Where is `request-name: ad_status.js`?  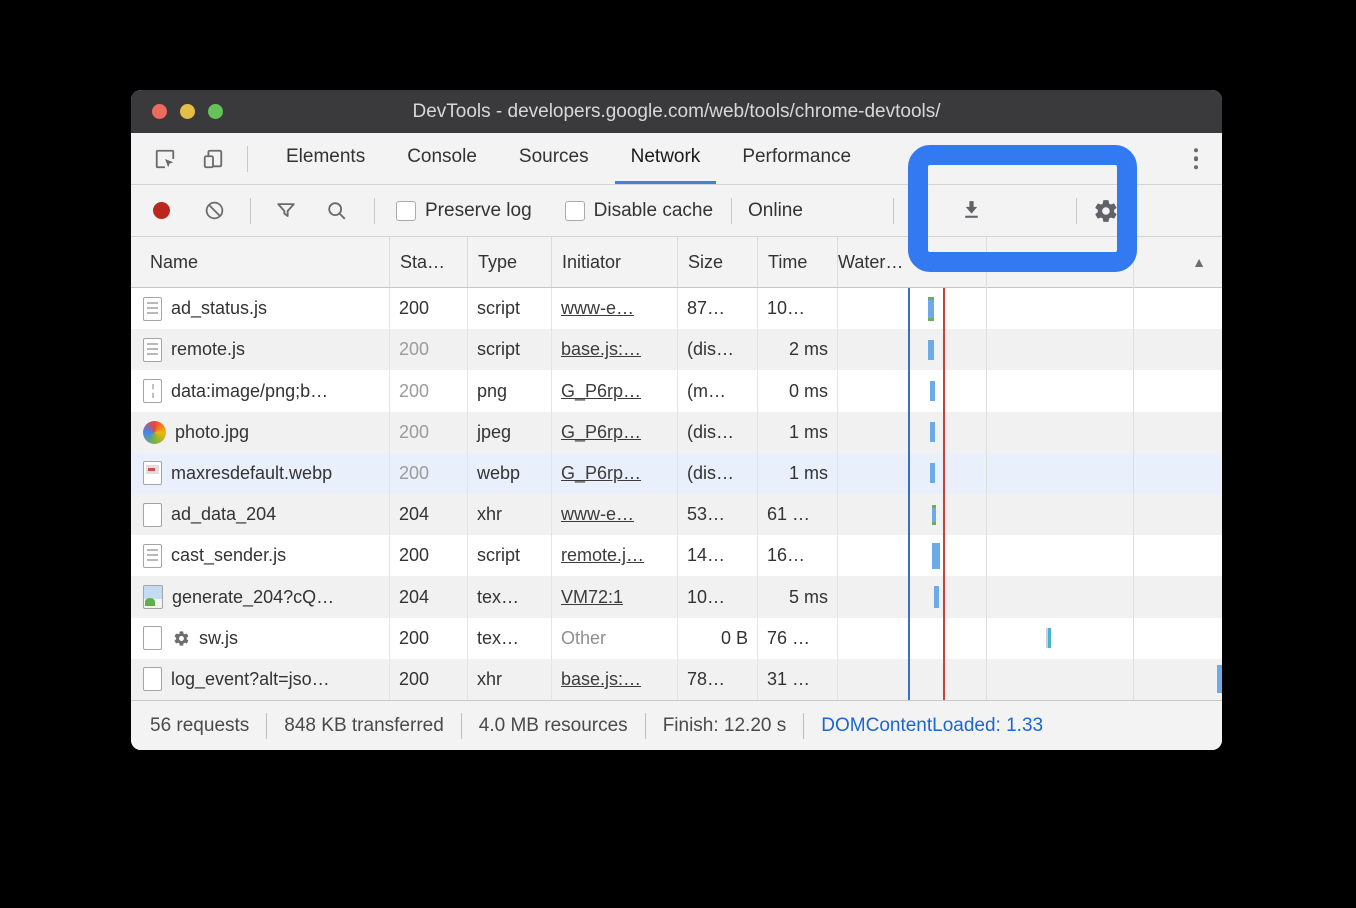 request-name: ad_status.js is located at coordinates (219, 308).